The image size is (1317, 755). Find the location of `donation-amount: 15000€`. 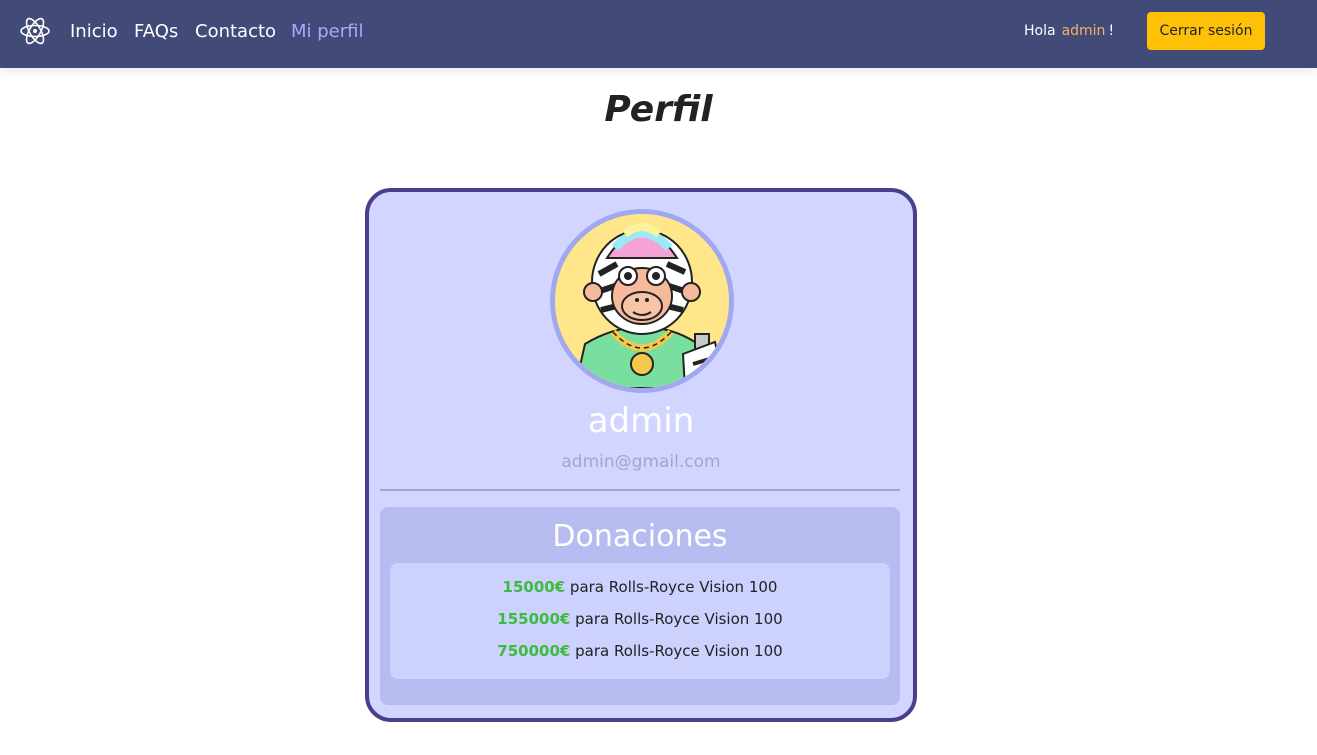

donation-amount: 15000€ is located at coordinates (534, 587).